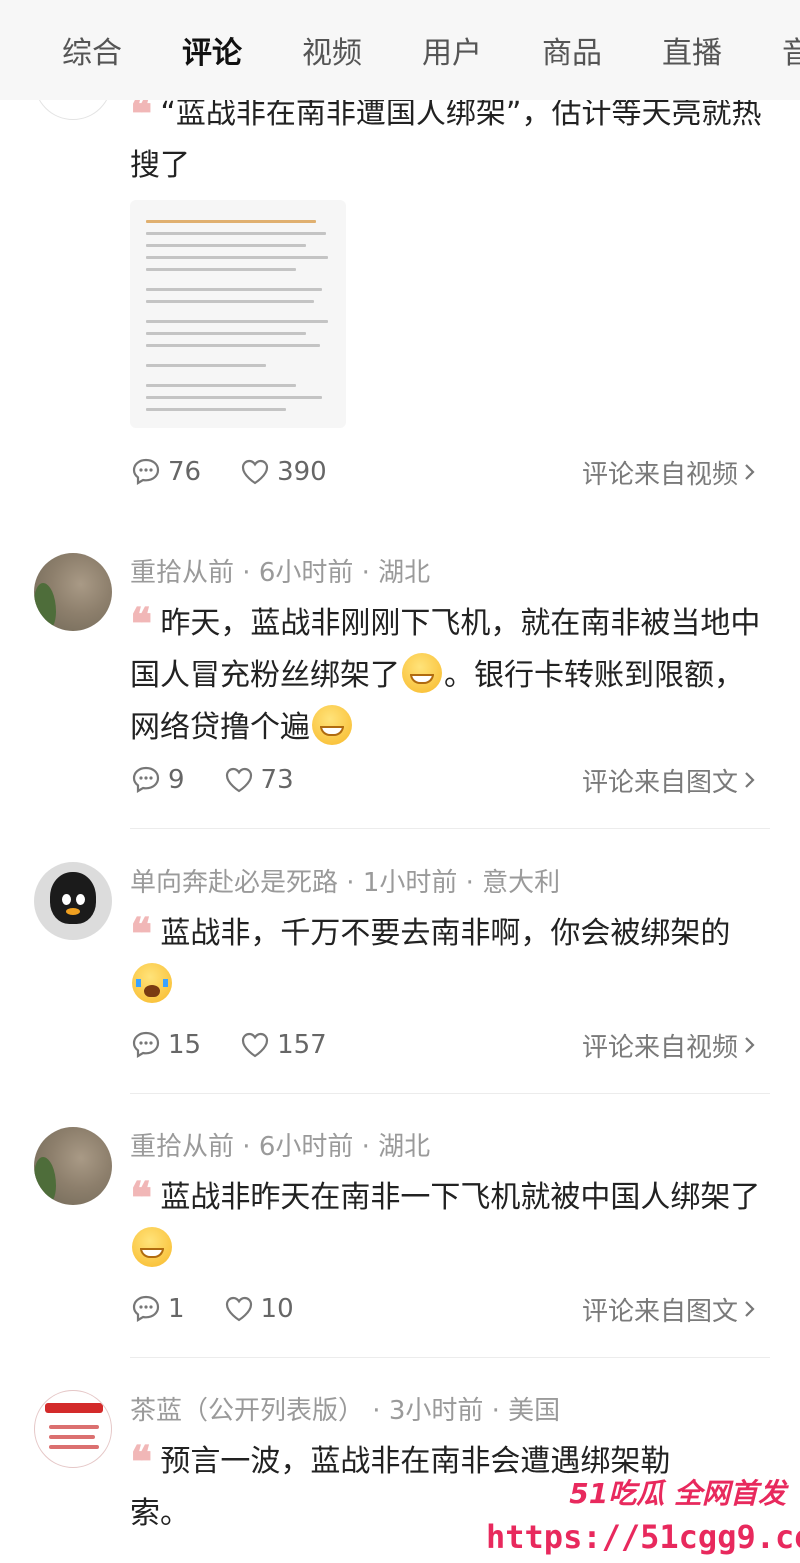  I want to click on reply-count: 76, so click(185, 472).